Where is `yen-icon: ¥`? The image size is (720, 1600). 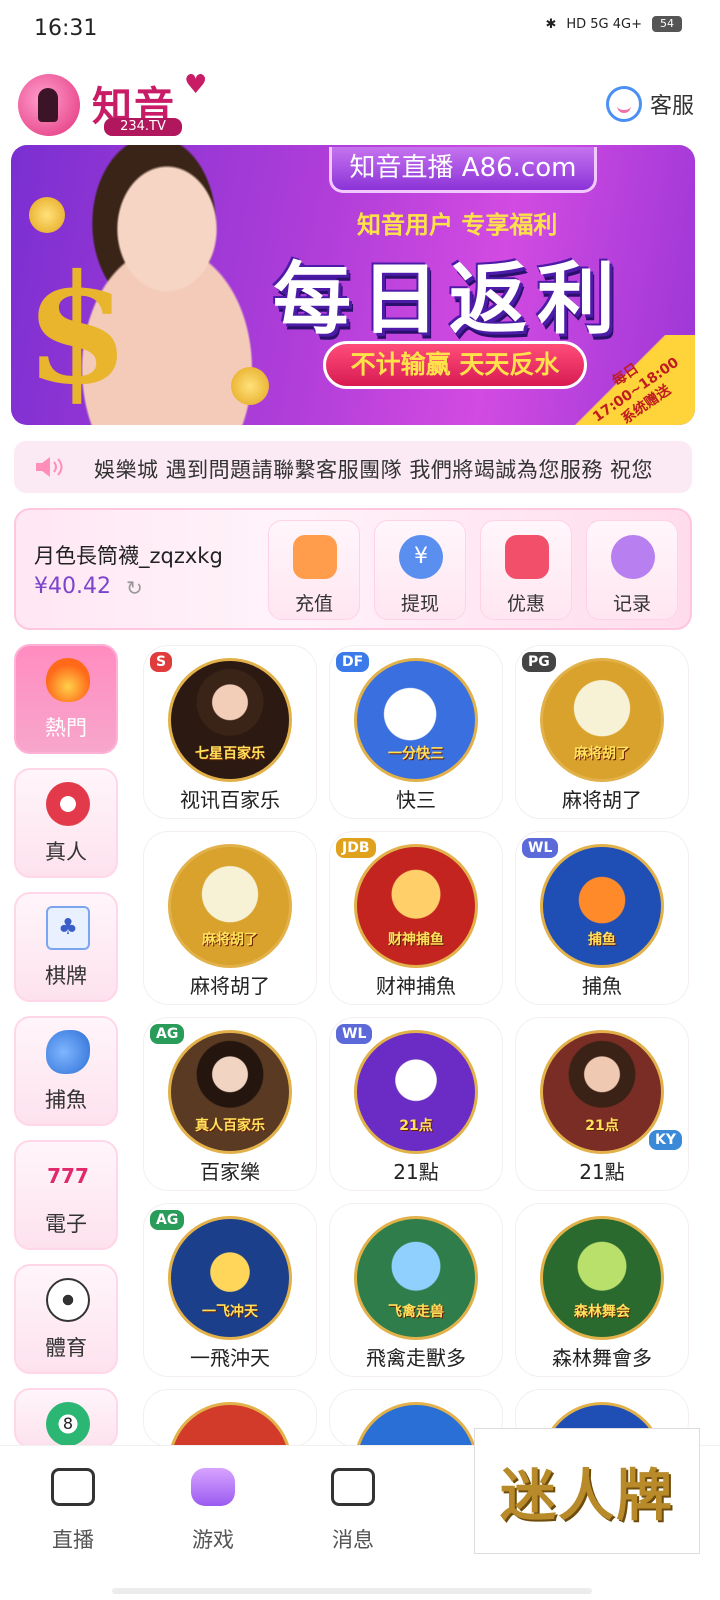 yen-icon: ¥ is located at coordinates (421, 557).